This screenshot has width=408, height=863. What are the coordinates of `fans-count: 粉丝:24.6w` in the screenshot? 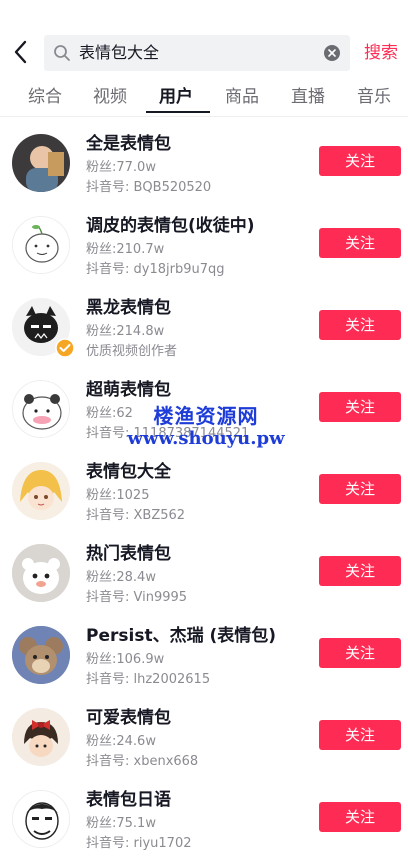 It's located at (121, 741).